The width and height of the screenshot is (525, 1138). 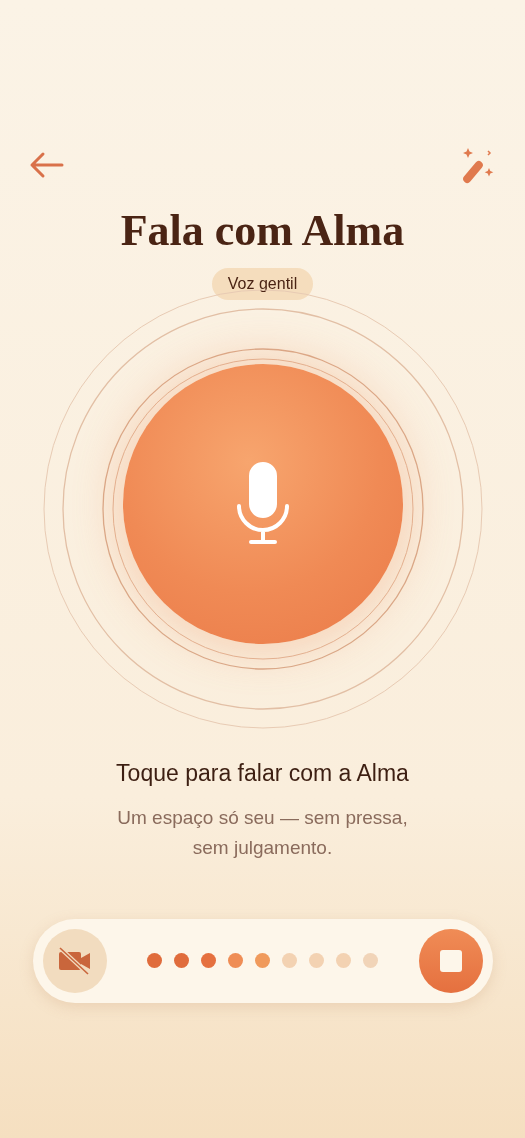 I want to click on microphone-button, so click(x=262, y=504).